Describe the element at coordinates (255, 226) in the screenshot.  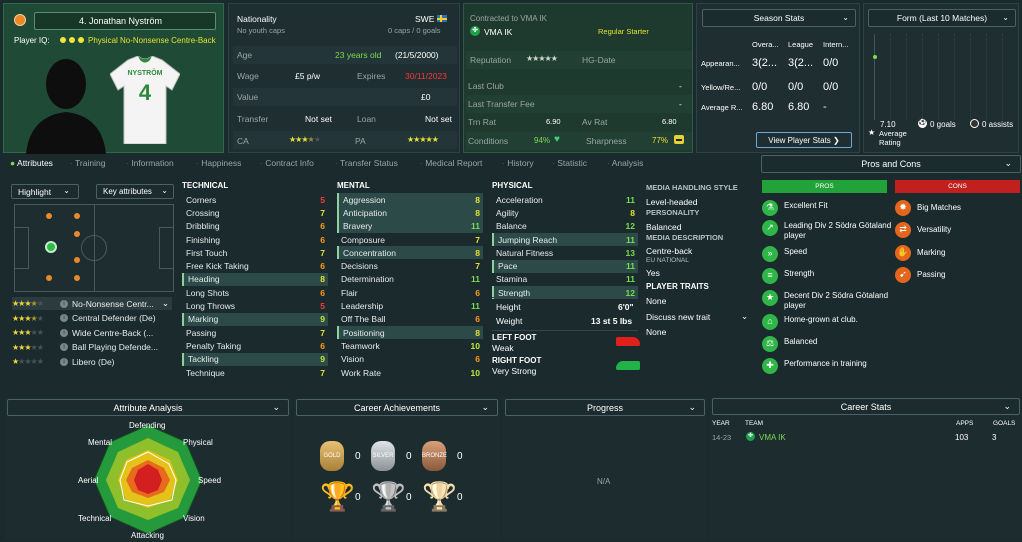
I see `attribute-row: Dribbling 6` at that location.